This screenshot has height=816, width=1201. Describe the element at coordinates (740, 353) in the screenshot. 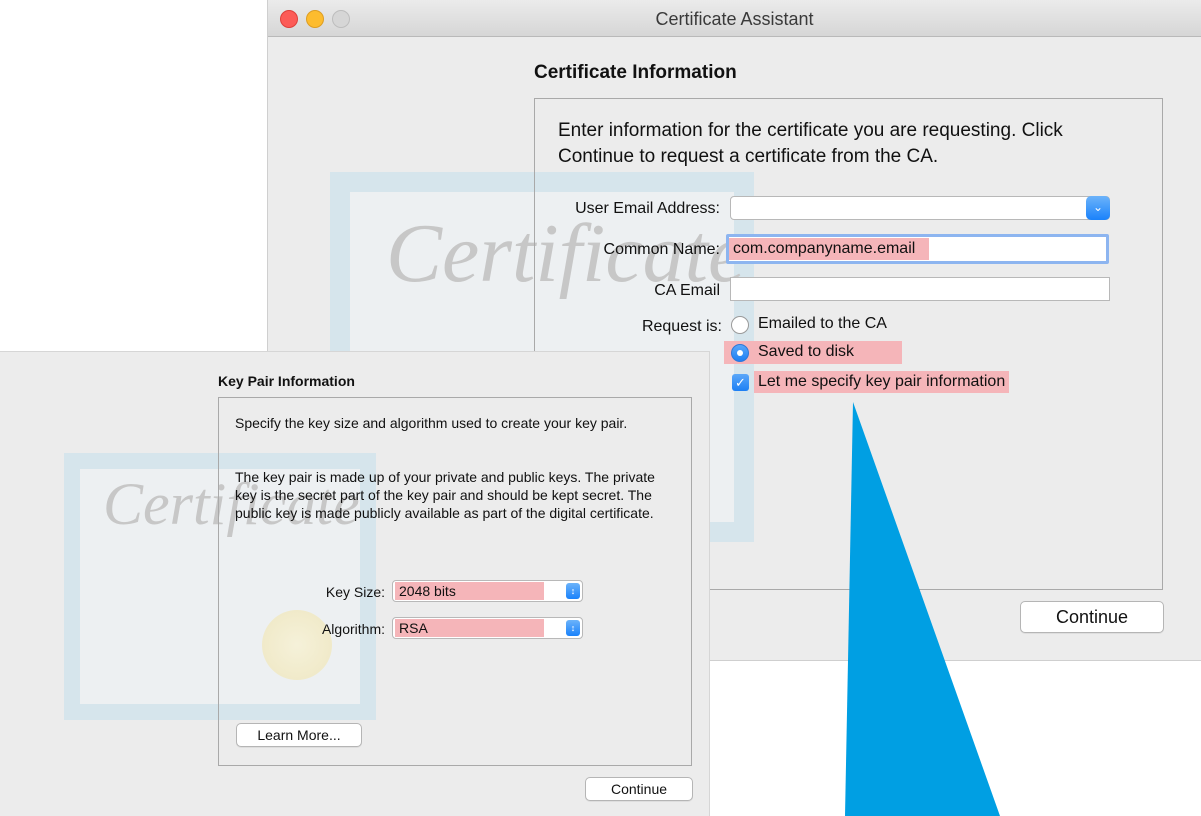

I see `saved-to-disk-radio` at that location.